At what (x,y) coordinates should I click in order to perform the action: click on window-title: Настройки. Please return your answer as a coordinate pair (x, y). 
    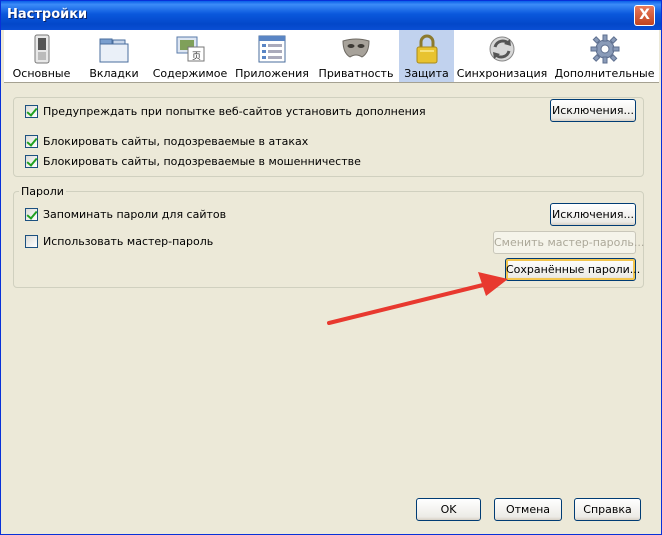
    Looking at the image, I should click on (47, 14).